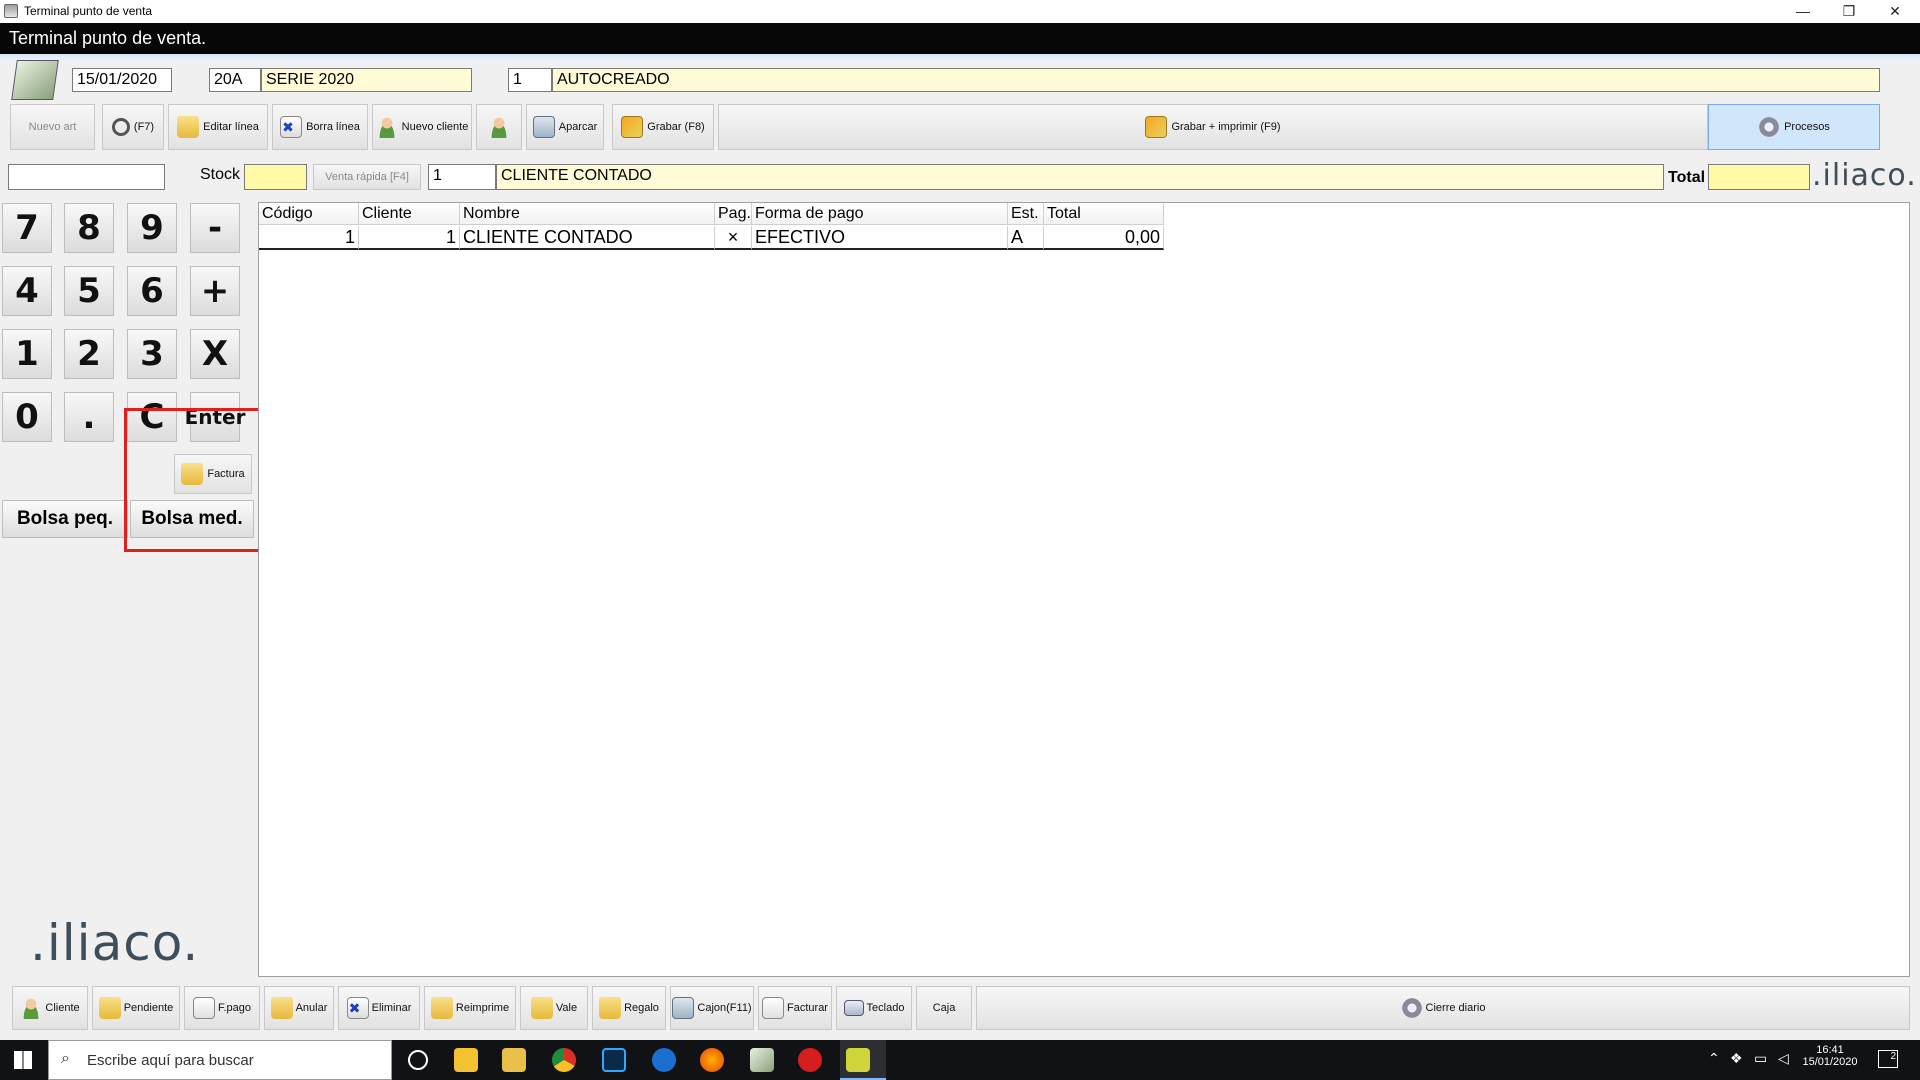  I want to click on regalo-label: Regalo, so click(641, 1008).